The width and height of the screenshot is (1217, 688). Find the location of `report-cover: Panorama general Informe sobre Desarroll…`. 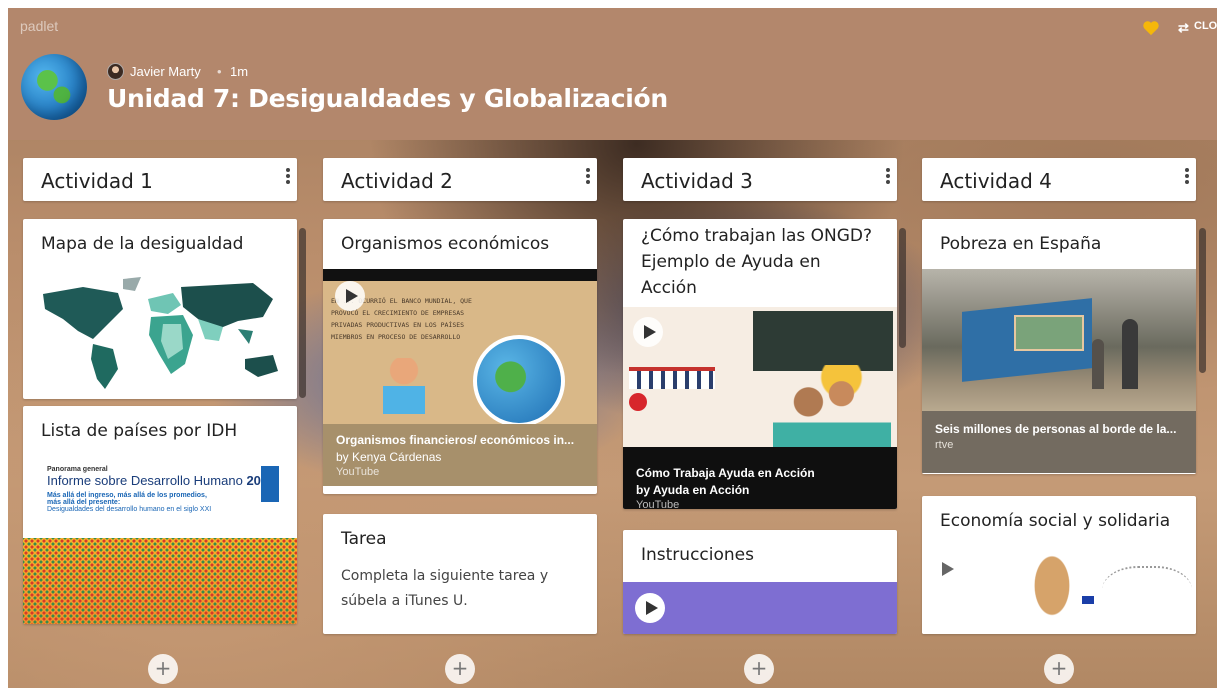

report-cover: Panorama general Informe sobre Desarroll… is located at coordinates (160, 498).